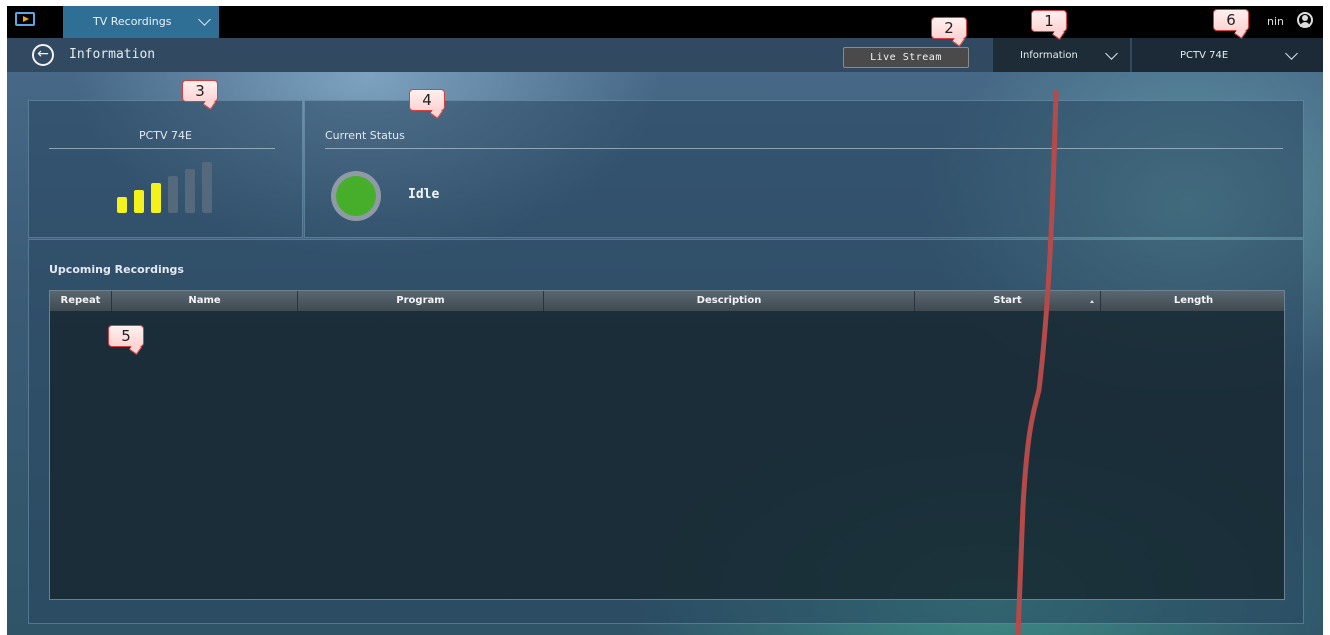 This screenshot has width=1330, height=635. Describe the element at coordinates (1305, 20) in the screenshot. I see `user-icon` at that location.